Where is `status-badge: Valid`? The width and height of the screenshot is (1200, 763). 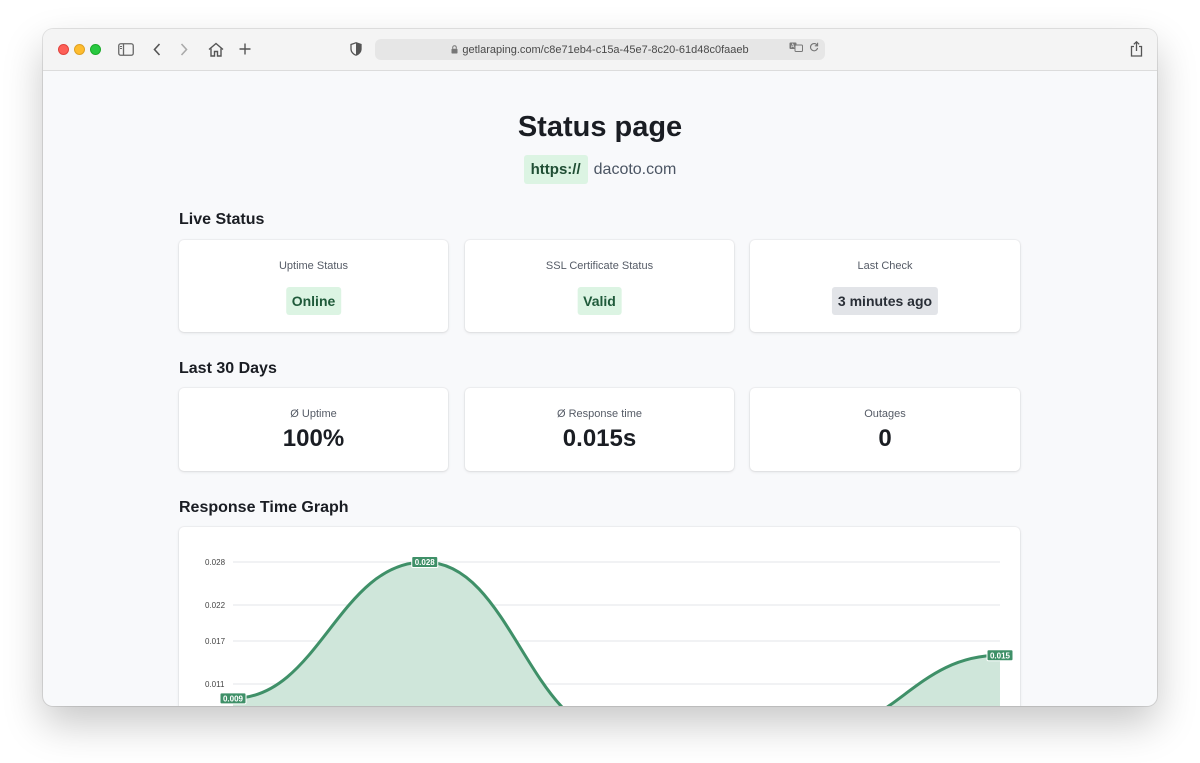
status-badge: Valid is located at coordinates (599, 301).